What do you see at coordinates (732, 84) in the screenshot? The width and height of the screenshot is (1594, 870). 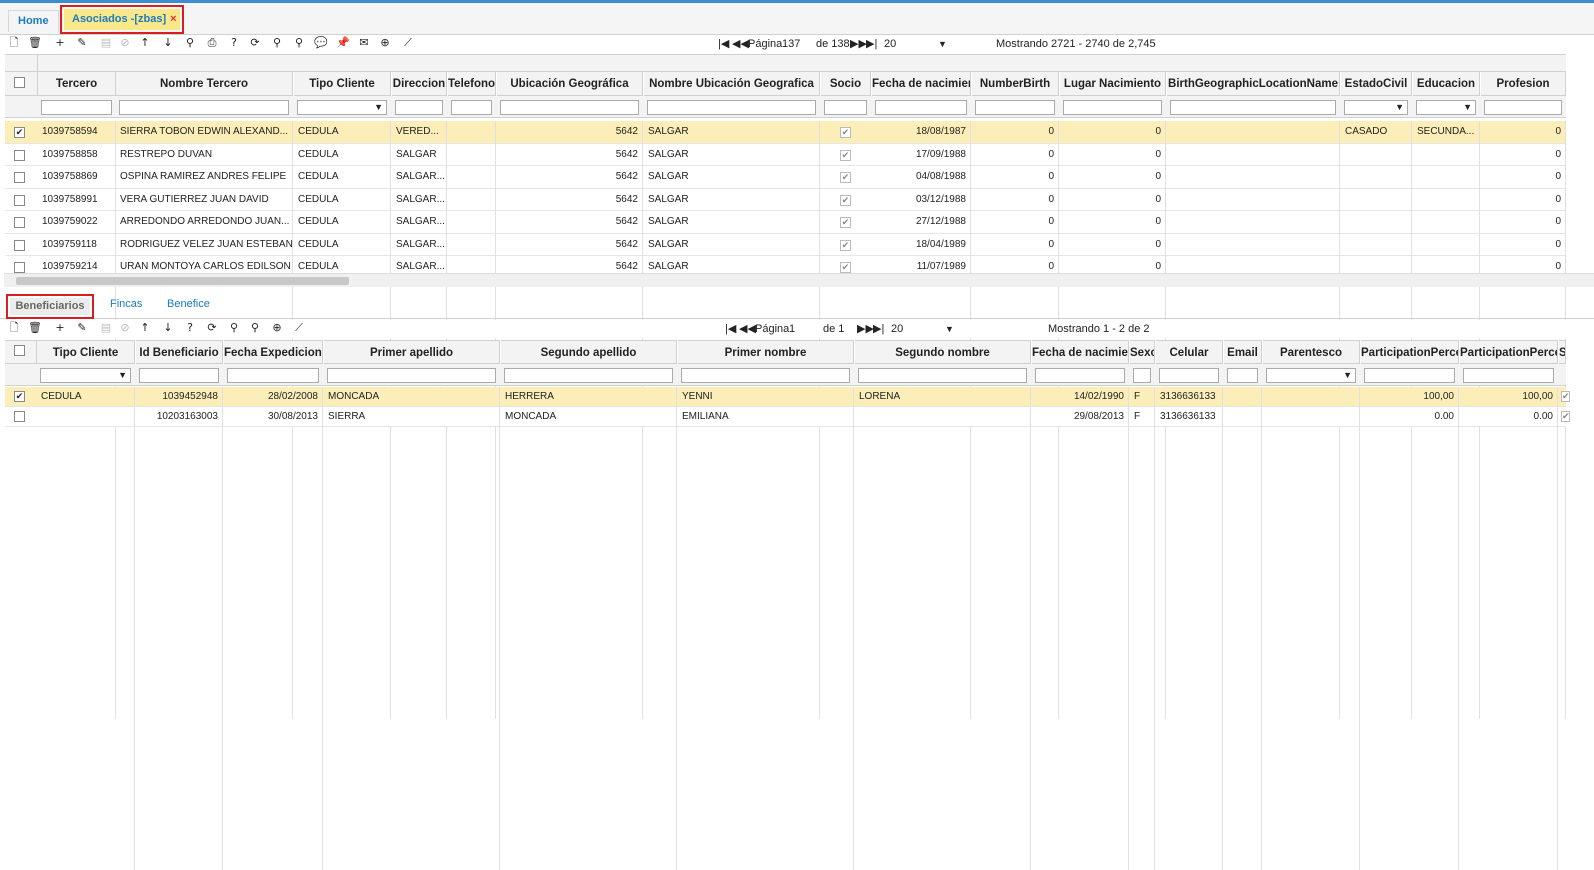 I see `column-header: Nombre Ubicación Geografica` at bounding box center [732, 84].